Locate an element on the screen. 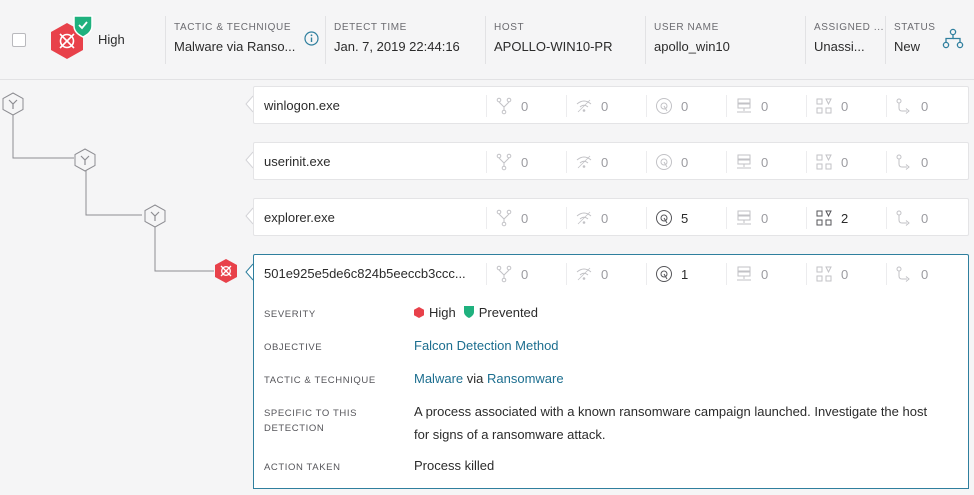  process-row-ransomware: 501e925e5de6c824b5eeccb3ccc... 0 0 1 0 0 0 is located at coordinates (611, 273).